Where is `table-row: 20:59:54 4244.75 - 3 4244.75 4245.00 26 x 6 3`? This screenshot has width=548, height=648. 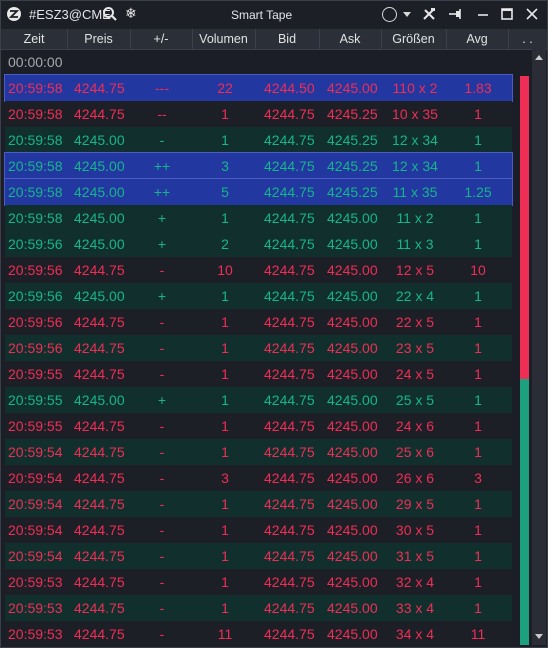
table-row: 20:59:54 4244.75 - 3 4244.75 4245.00 26 x 6 3 is located at coordinates (258, 478).